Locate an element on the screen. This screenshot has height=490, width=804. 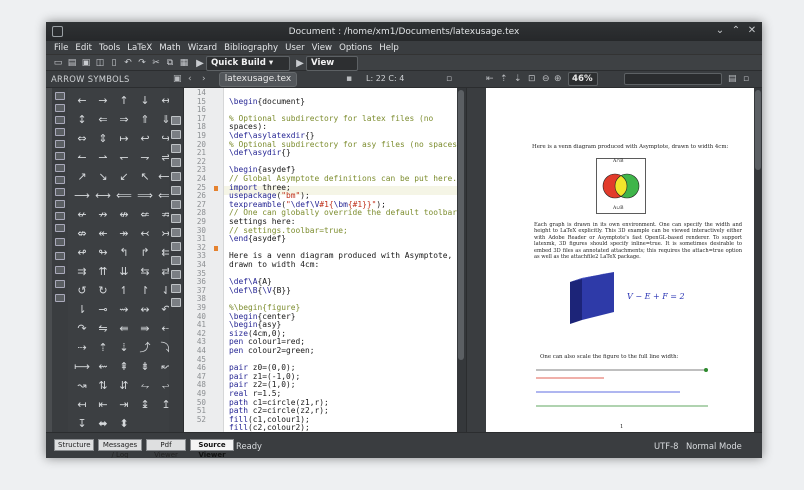
arrow-symbol-button: ↖ is located at coordinates (145, 177).